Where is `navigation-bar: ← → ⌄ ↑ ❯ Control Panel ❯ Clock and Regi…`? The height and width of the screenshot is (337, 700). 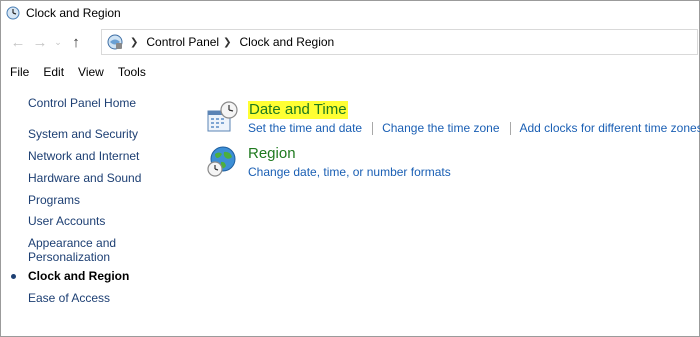
navigation-bar: ← → ⌄ ↑ ❯ Control Panel ❯ Clock and Regi… is located at coordinates (350, 42).